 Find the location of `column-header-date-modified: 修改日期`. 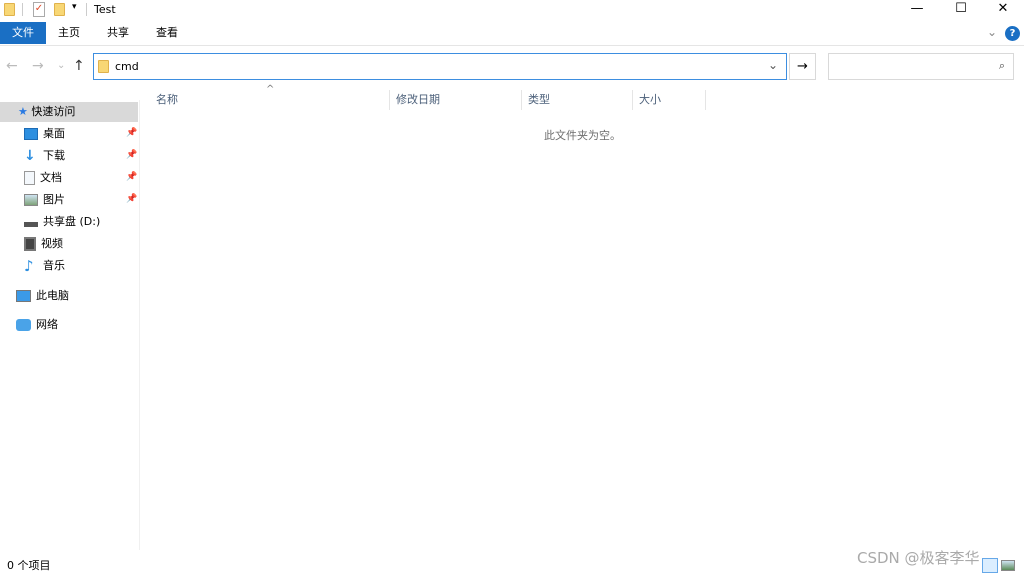

column-header-date-modified: 修改日期 is located at coordinates (456, 100).